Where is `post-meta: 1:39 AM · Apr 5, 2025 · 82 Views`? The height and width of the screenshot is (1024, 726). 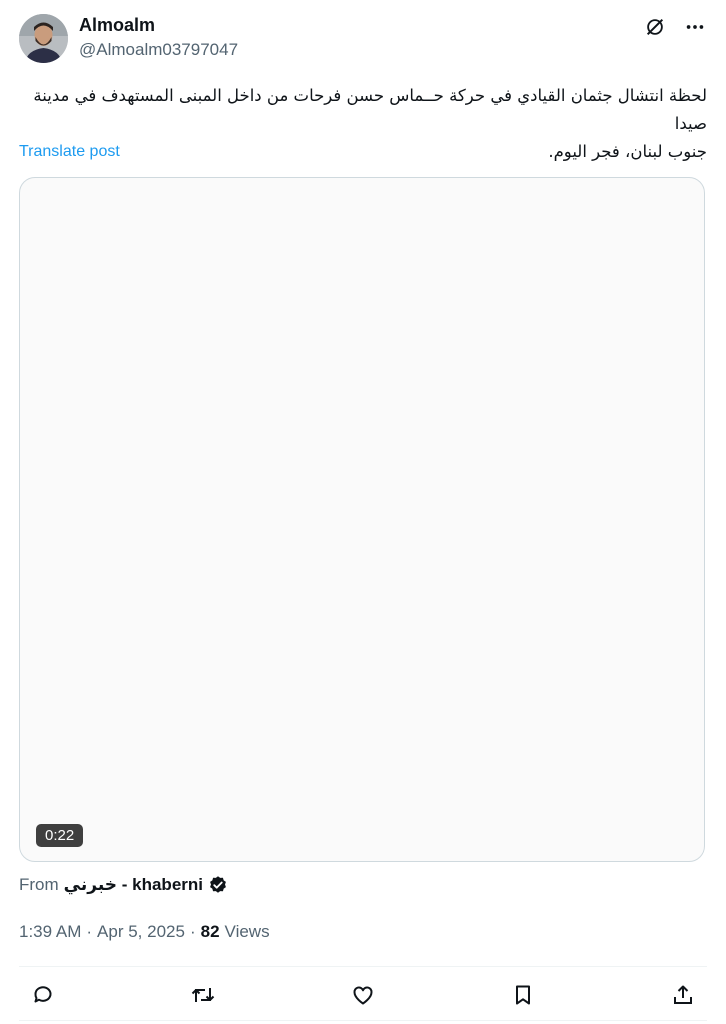 post-meta: 1:39 AM · Apr 5, 2025 · 82 Views is located at coordinates (144, 932).